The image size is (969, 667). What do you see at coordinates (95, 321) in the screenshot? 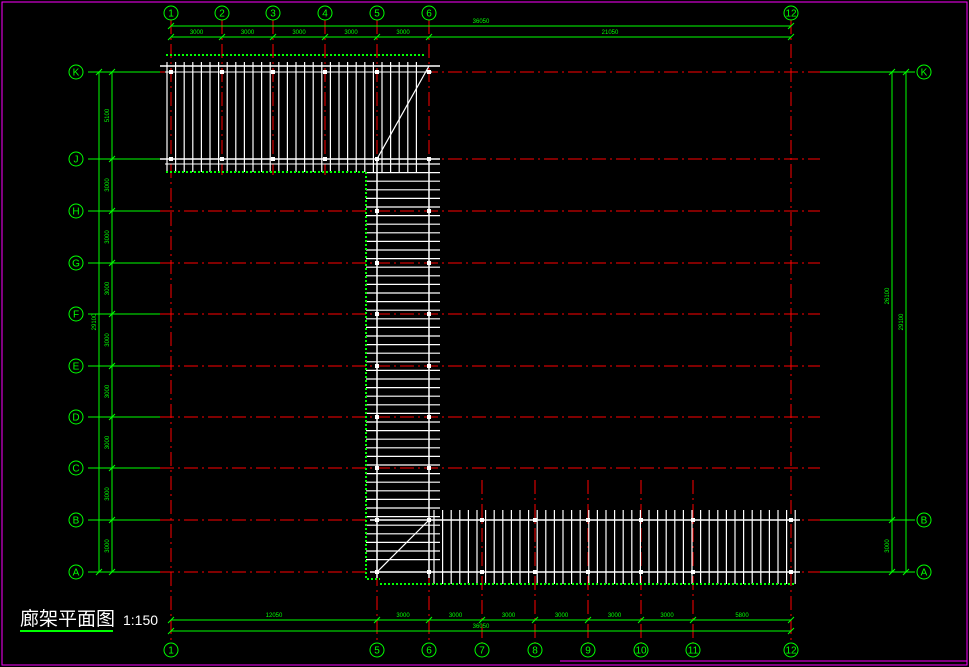
I see `dim-left-total-label: 29100` at bounding box center [95, 321].